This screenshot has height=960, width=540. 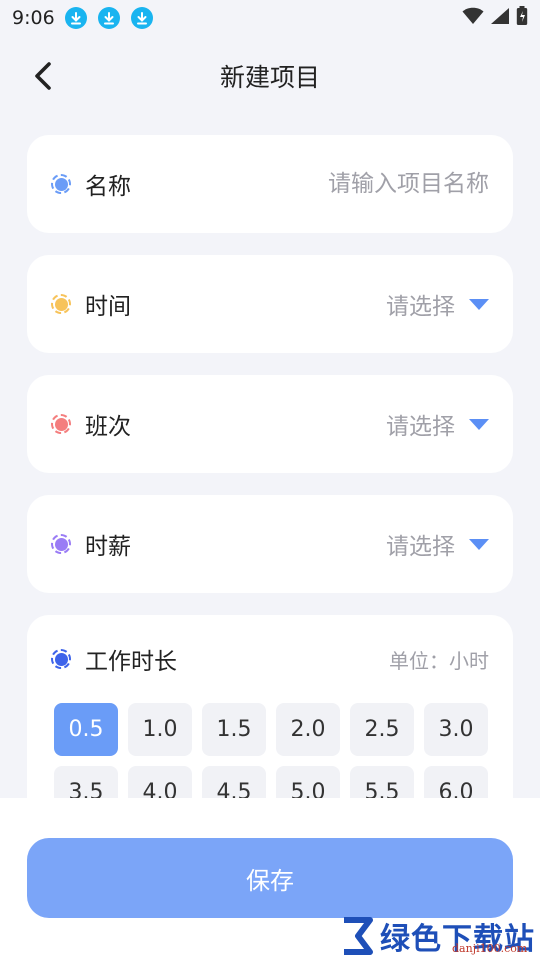 I want to click on page-title: 新建项目, so click(x=269, y=77).